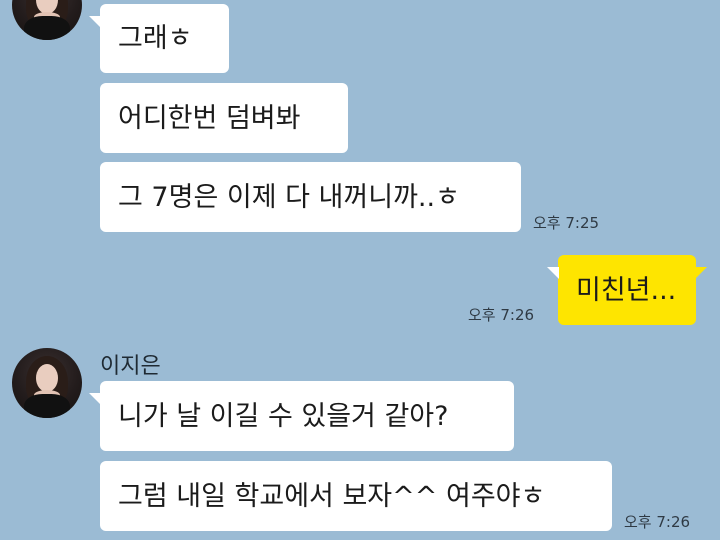 This screenshot has width=720, height=540. I want to click on message-bubble: 그래ㅎ, so click(159, 38).